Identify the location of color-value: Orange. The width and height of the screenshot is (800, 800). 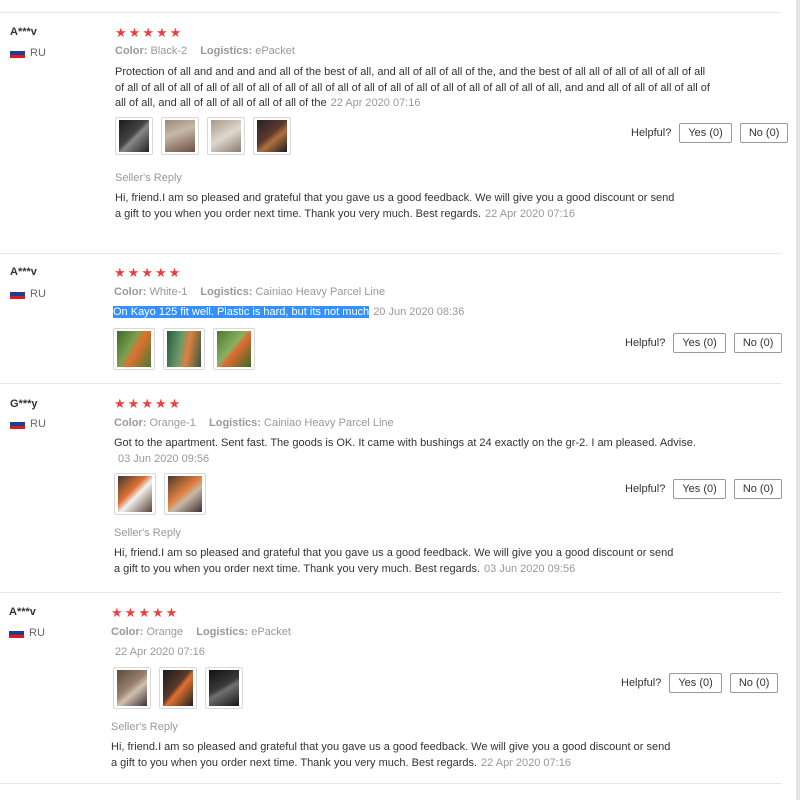
(165, 632).